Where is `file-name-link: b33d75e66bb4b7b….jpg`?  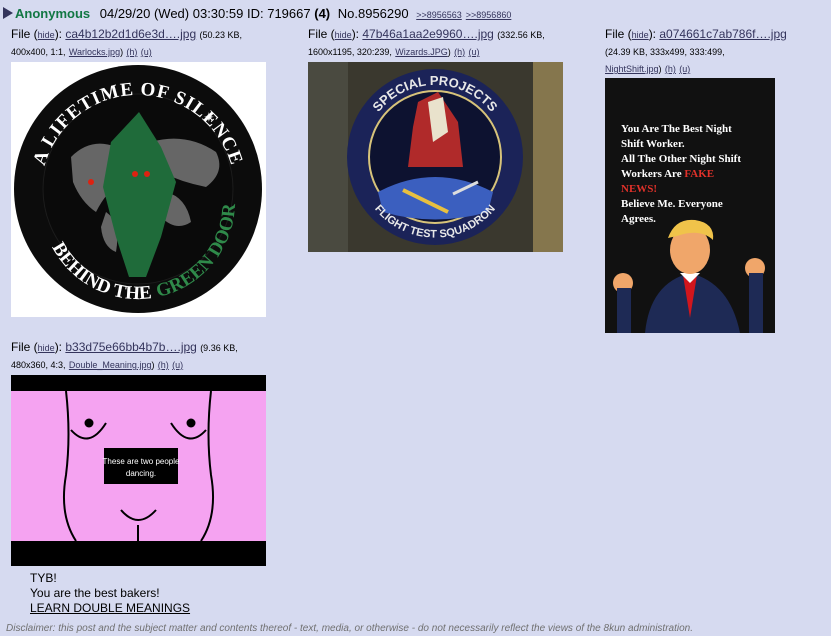 file-name-link: b33d75e66bb4b7b….jpg is located at coordinates (130, 347).